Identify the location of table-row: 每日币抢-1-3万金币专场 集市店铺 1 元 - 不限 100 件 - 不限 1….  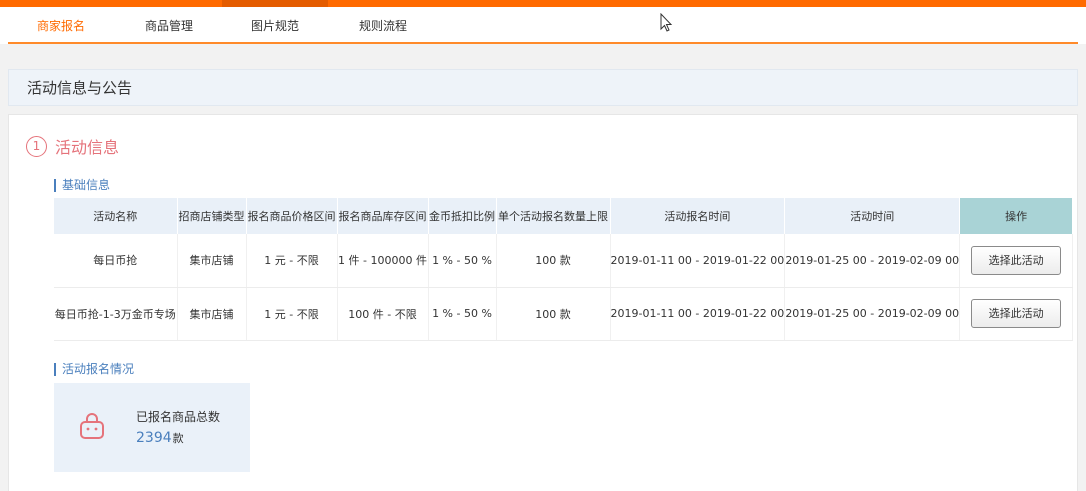
(564, 314).